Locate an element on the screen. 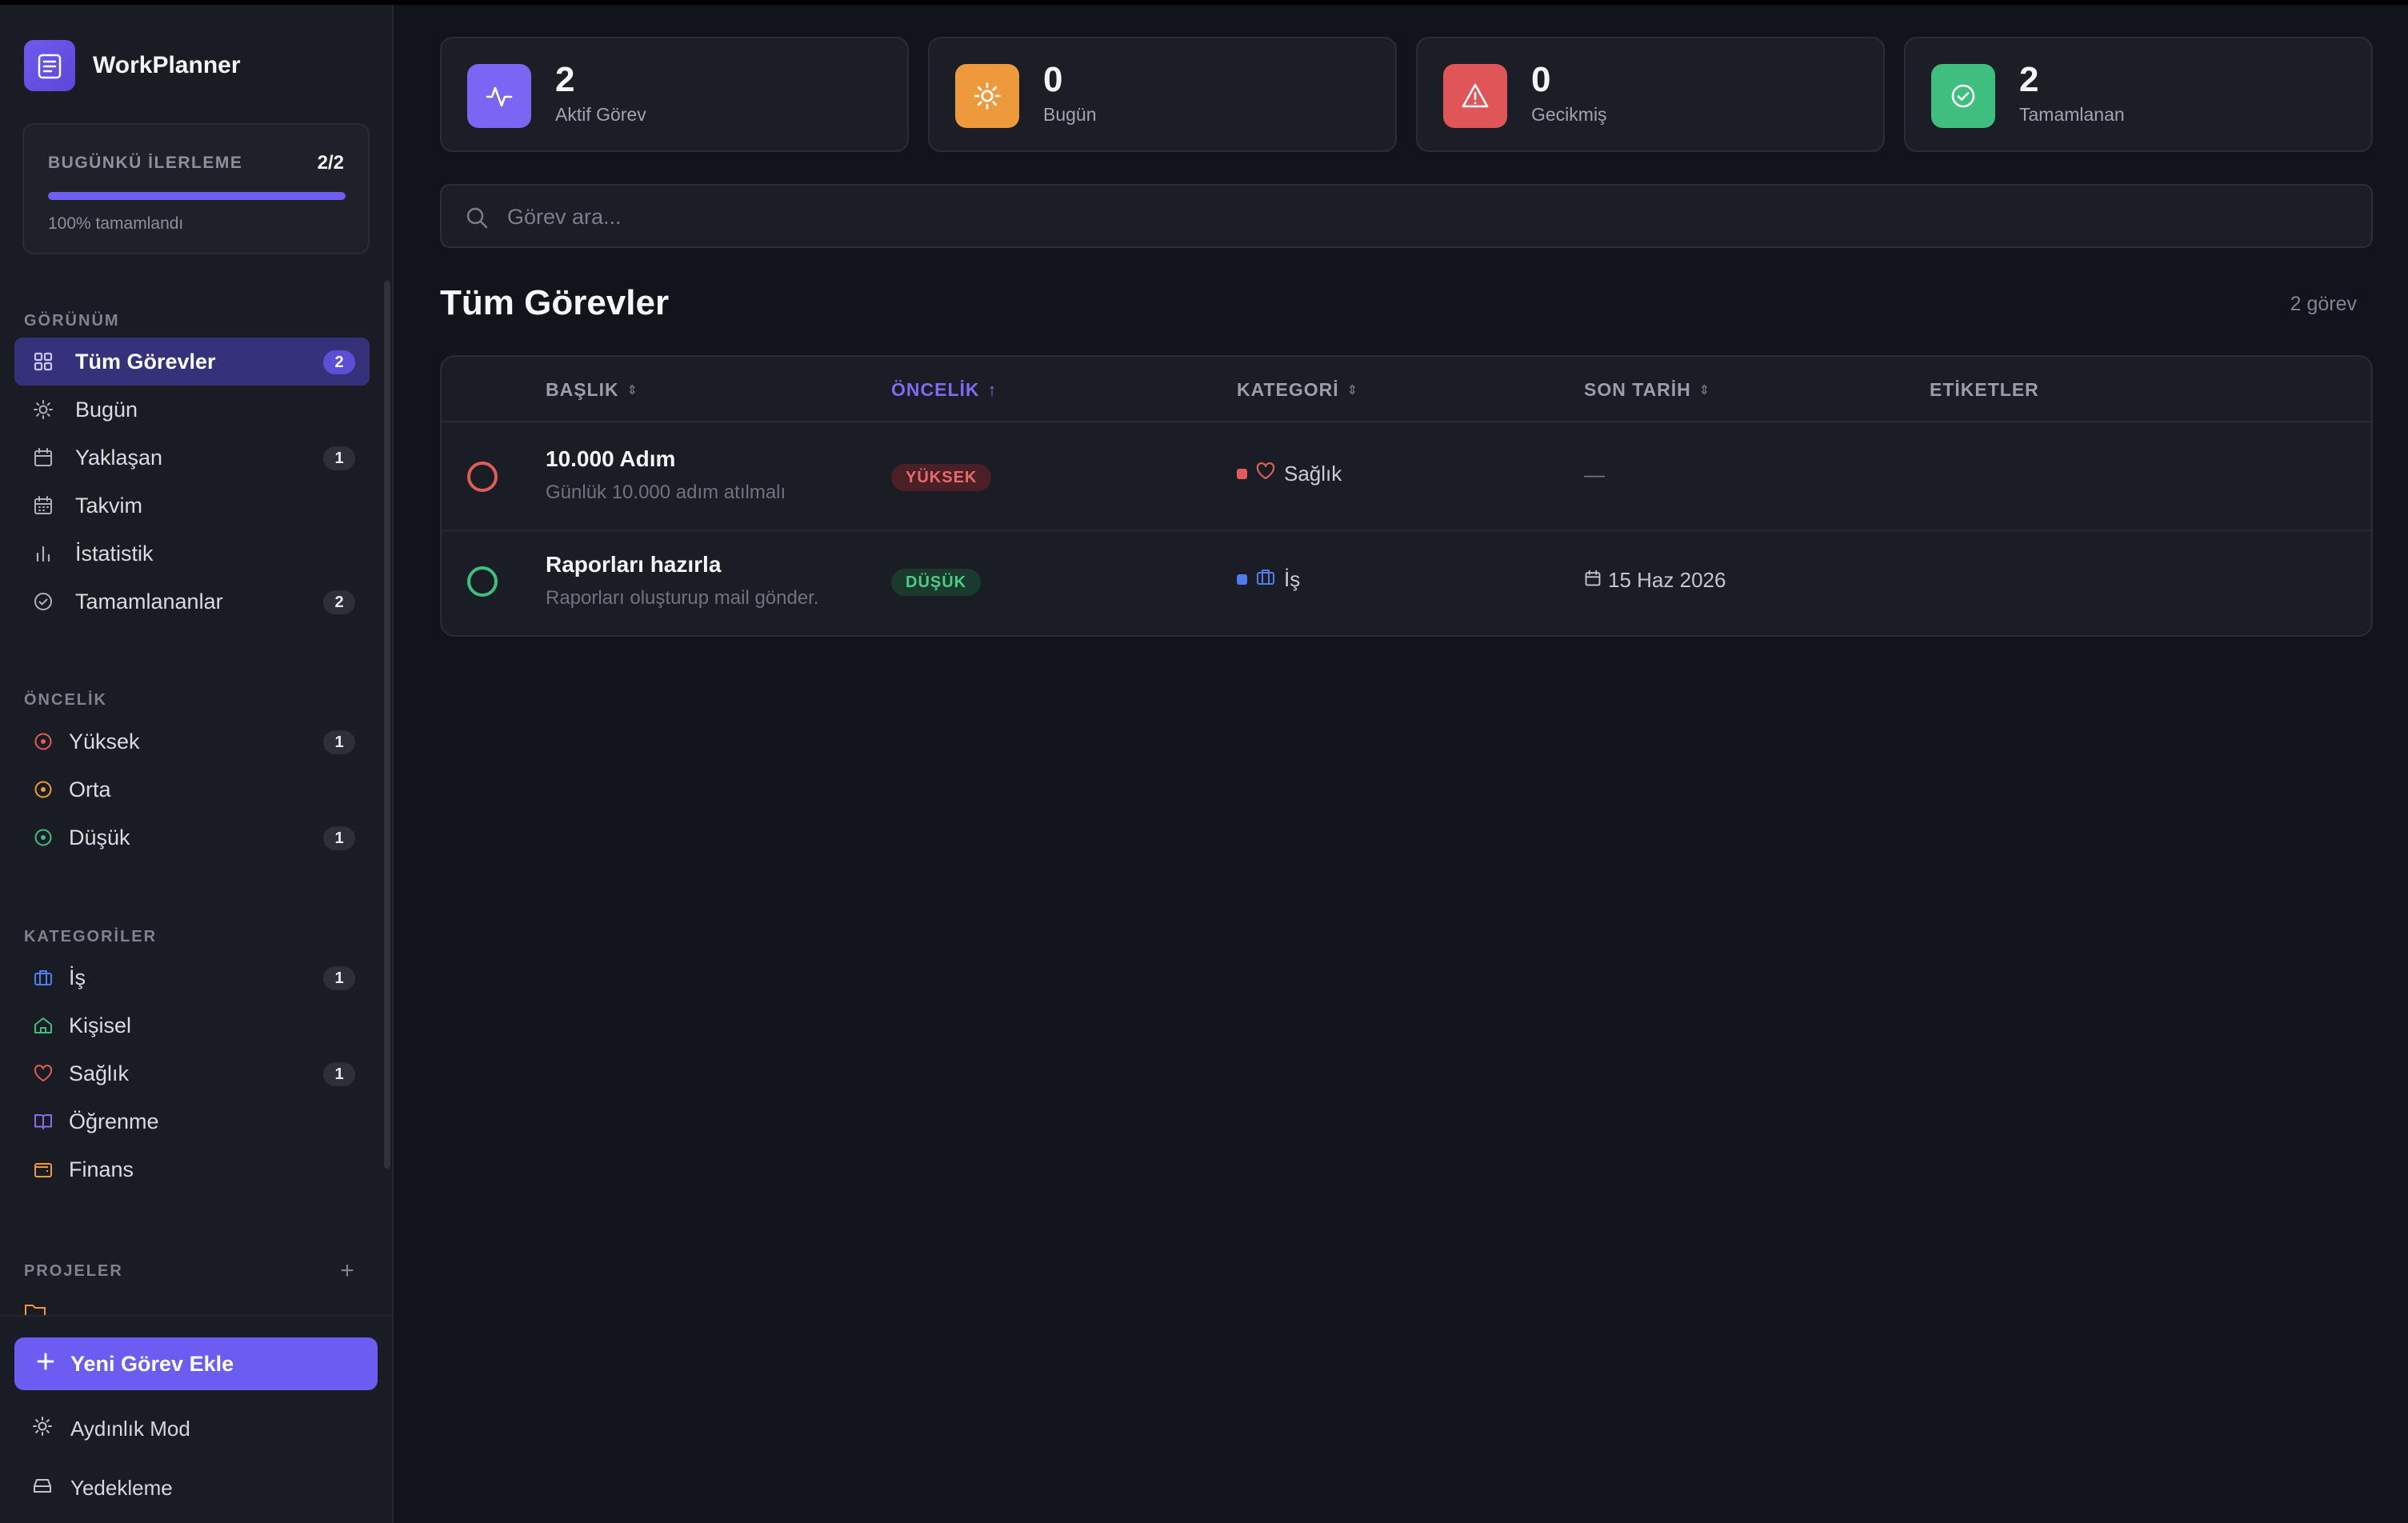 The width and height of the screenshot is (2408, 1523). section-label-projects: PROJELER is located at coordinates (73, 1271).